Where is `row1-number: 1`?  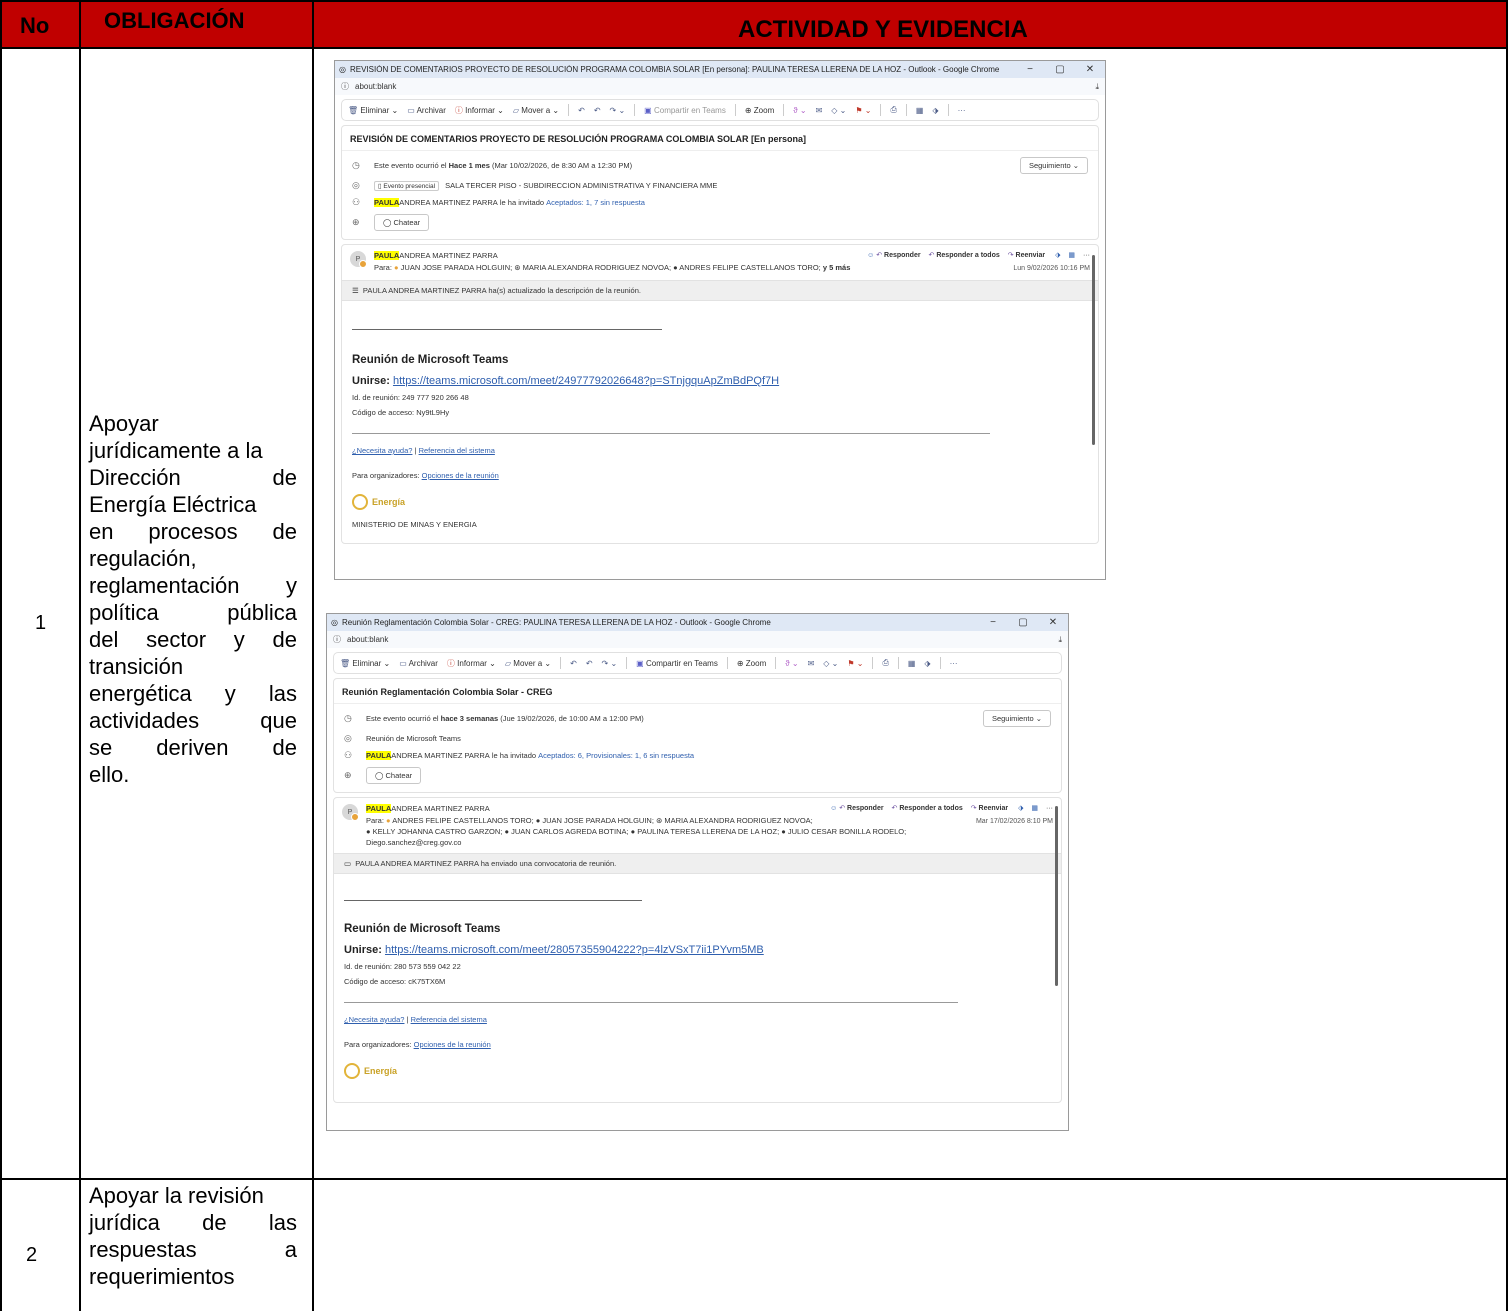 row1-number: 1 is located at coordinates (41, 623).